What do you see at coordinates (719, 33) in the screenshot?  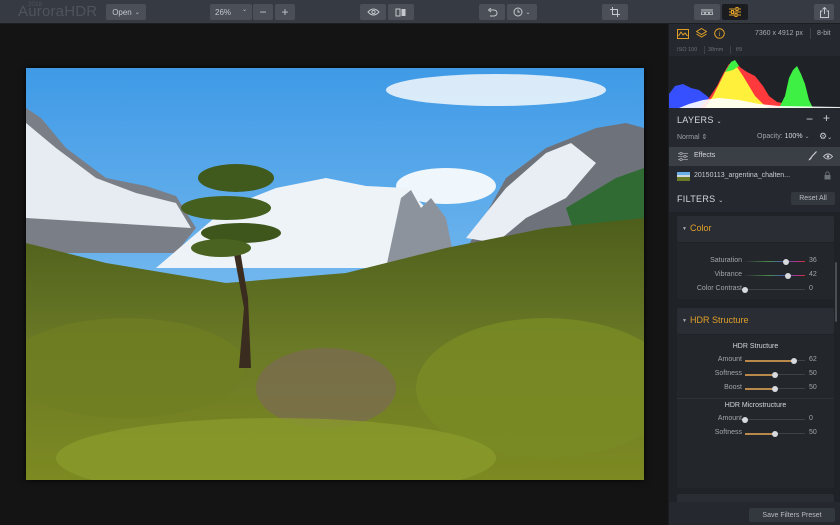 I see `info-icon: i` at bounding box center [719, 33].